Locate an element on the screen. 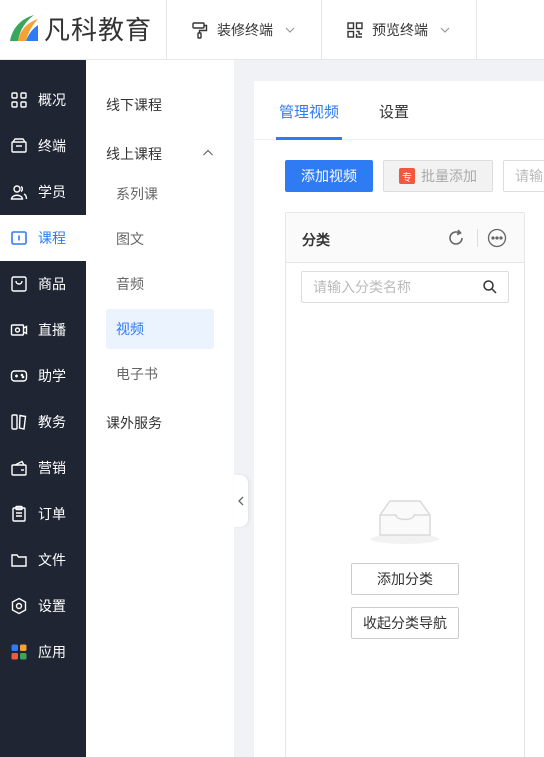  sidebar-item-label: 订单 is located at coordinates (52, 514).